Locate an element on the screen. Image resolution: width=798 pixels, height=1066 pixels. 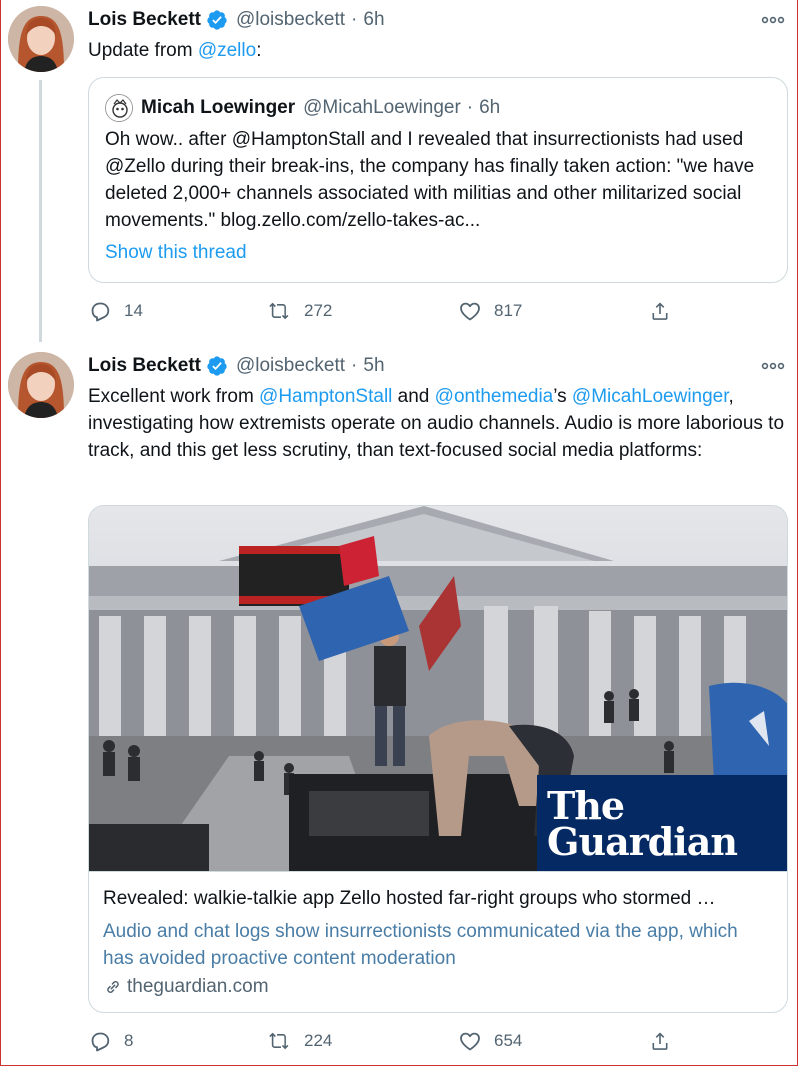
mention-link: @MicahLoewinger is located at coordinates (650, 396).